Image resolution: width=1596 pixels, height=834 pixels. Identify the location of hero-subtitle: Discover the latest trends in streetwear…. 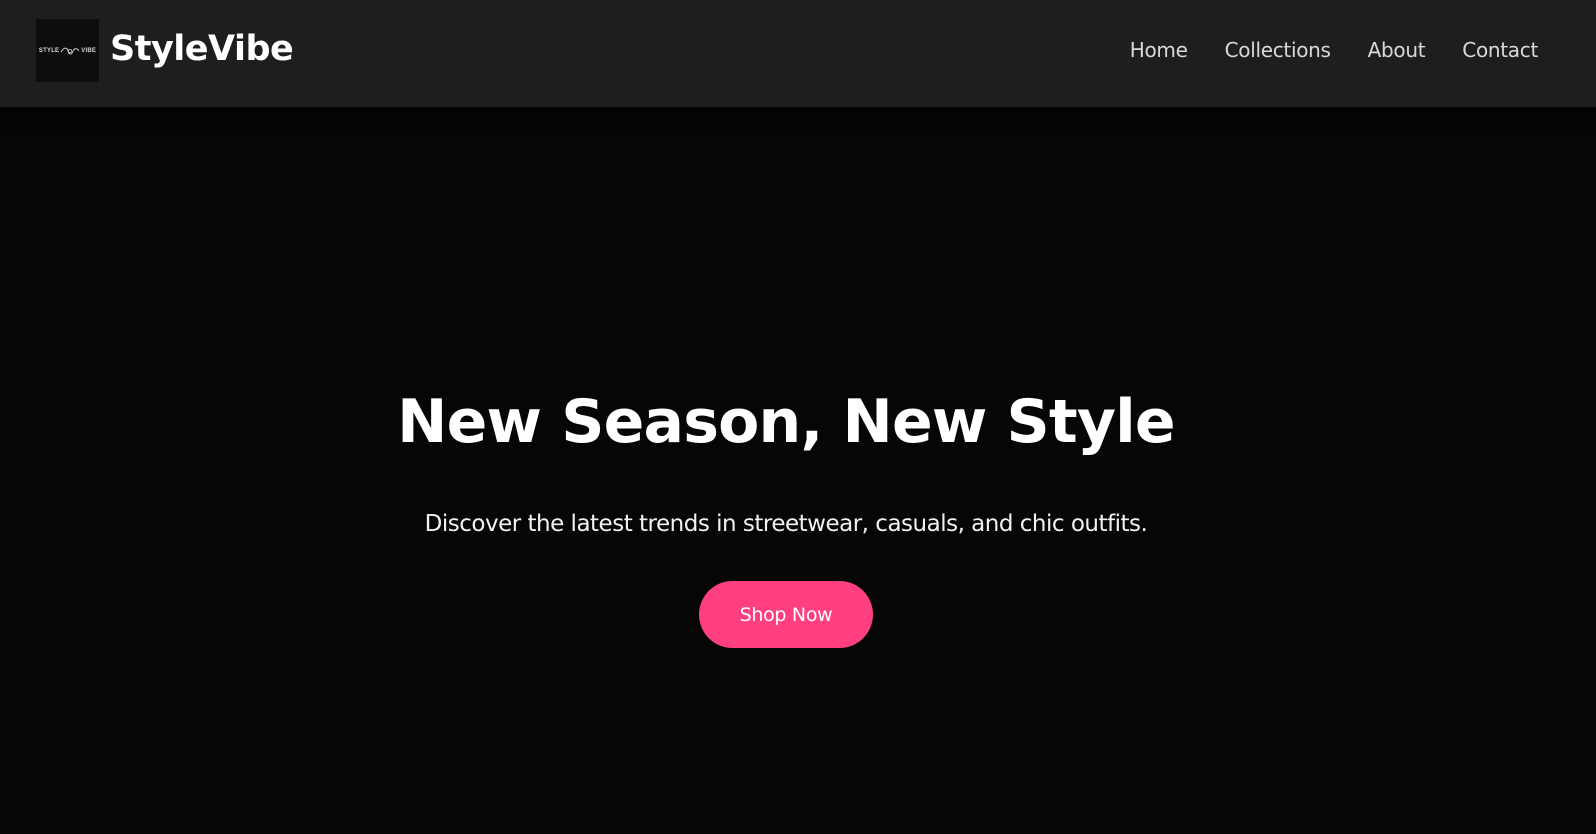
(786, 524).